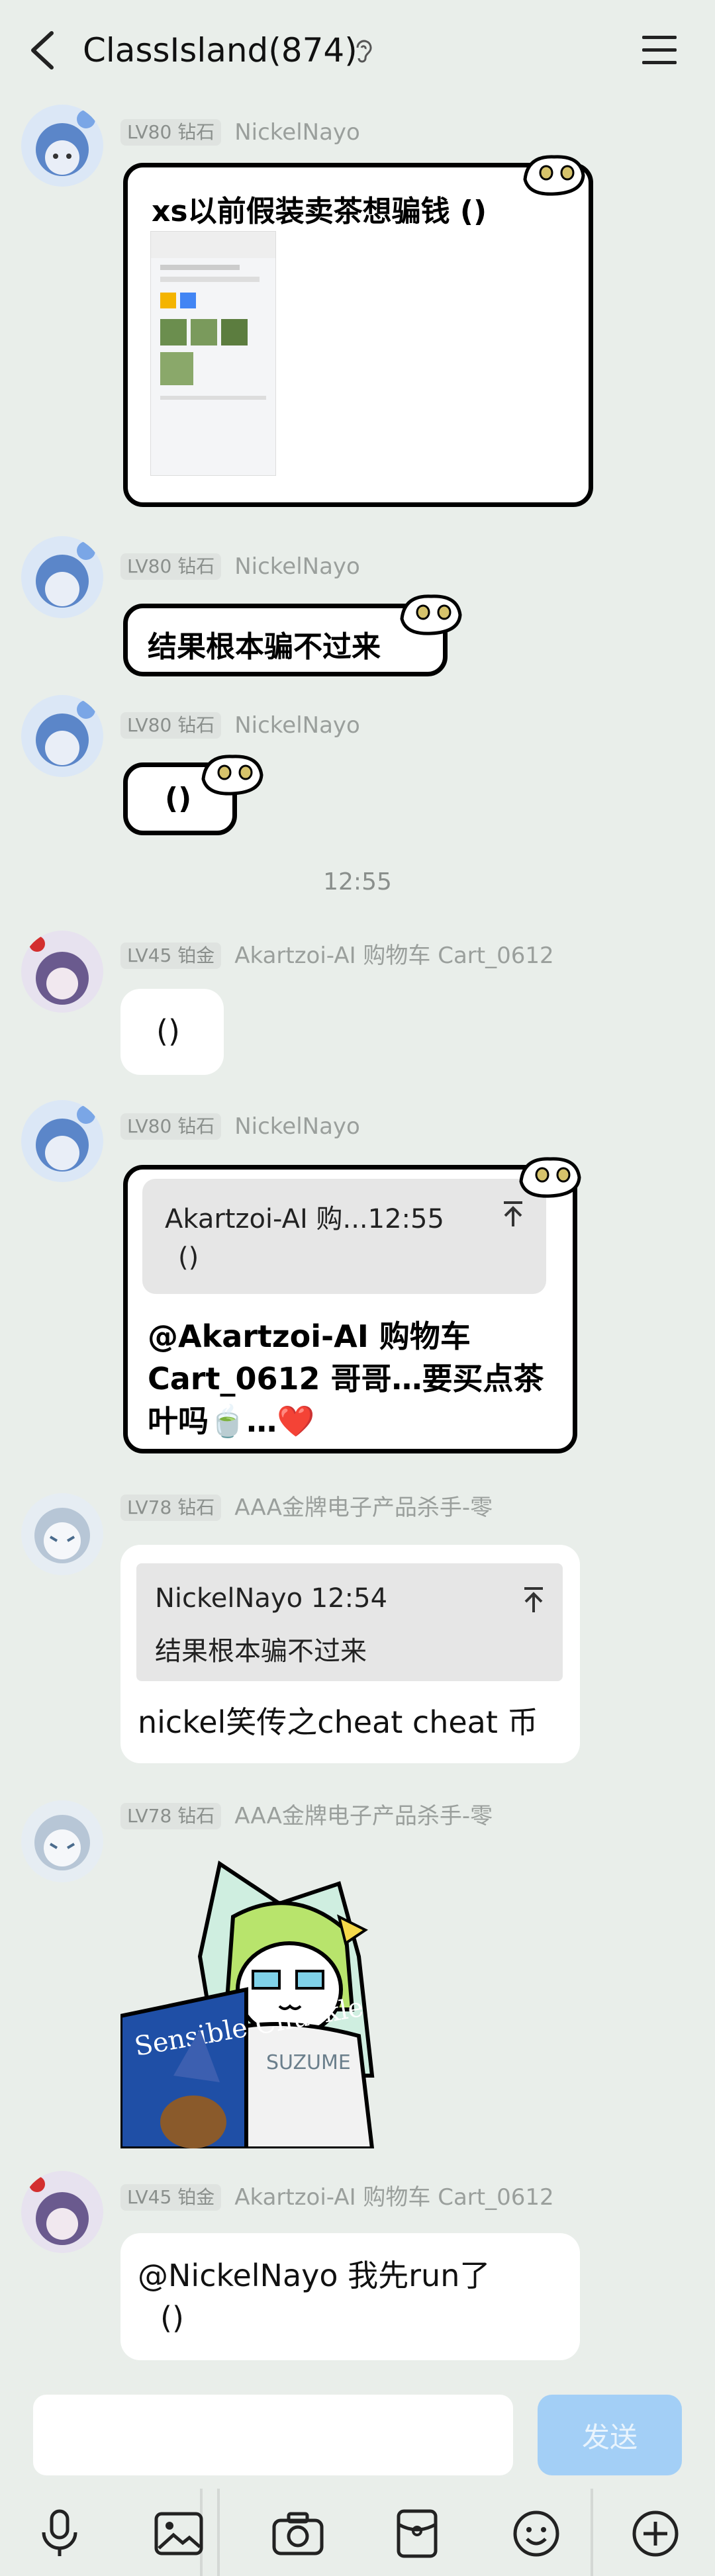 This screenshot has width=715, height=2576. Describe the element at coordinates (188, 1257) in the screenshot. I see `quote-body: ()` at that location.